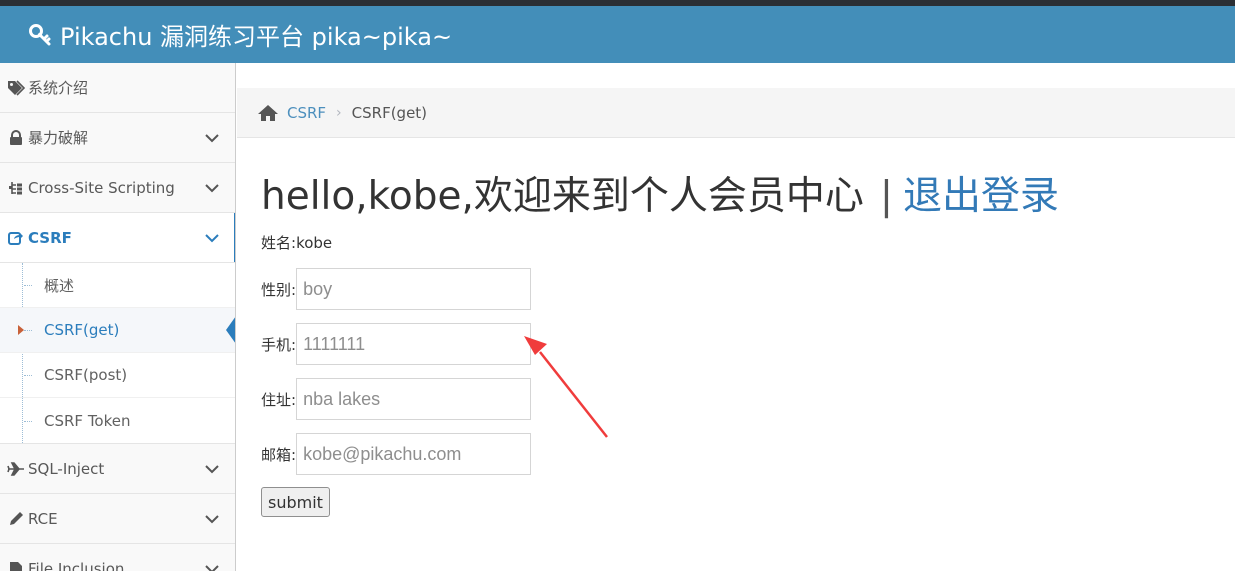  I want to click on brand-link: Pikachu 漏洞练习平台 pika~pika~, so click(240, 34).